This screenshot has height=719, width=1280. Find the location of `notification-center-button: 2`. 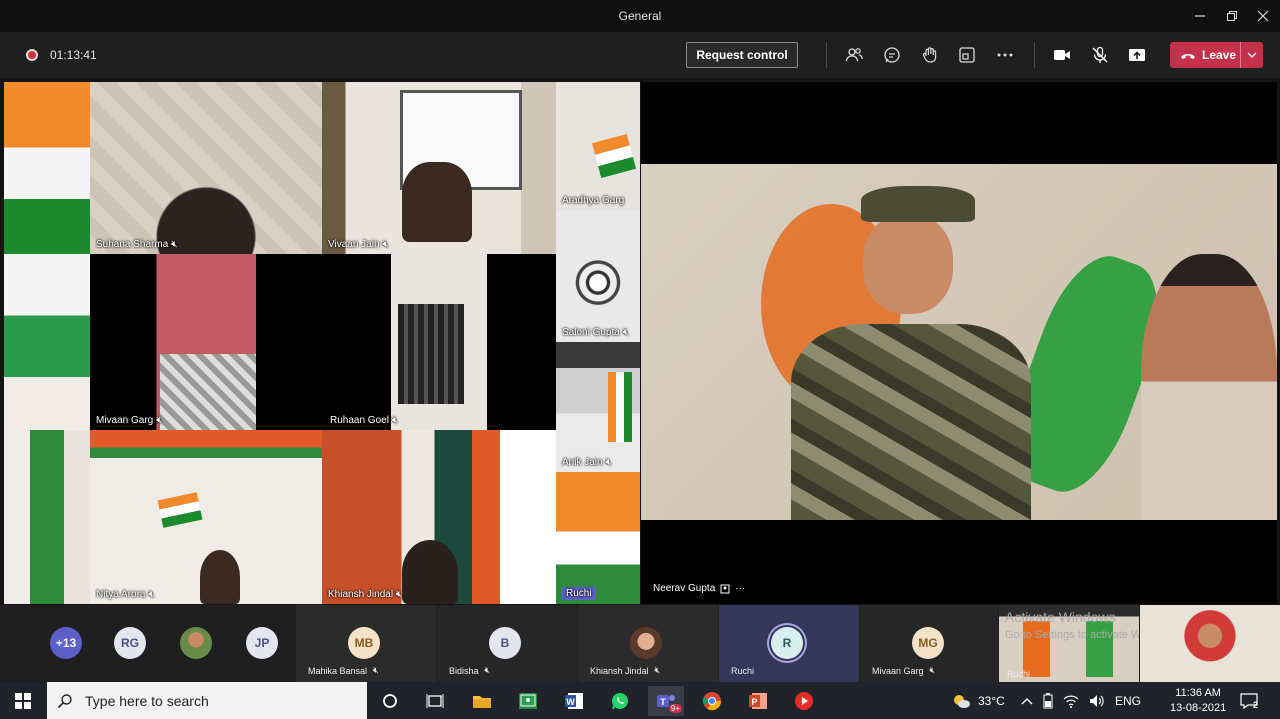

notification-center-button: 2 is located at coordinates (1250, 700).